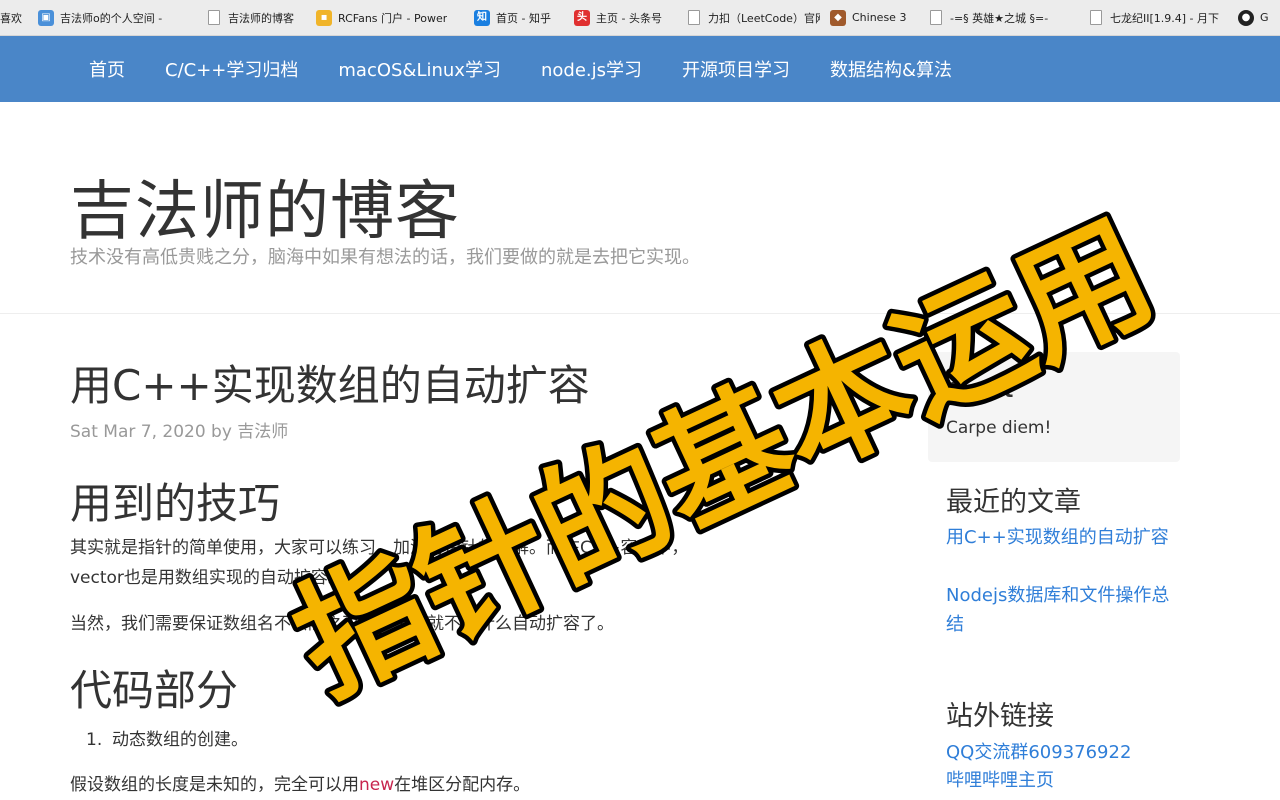  I want to click on bookmark-label: RCFans 门户 - Power, so click(393, 18).